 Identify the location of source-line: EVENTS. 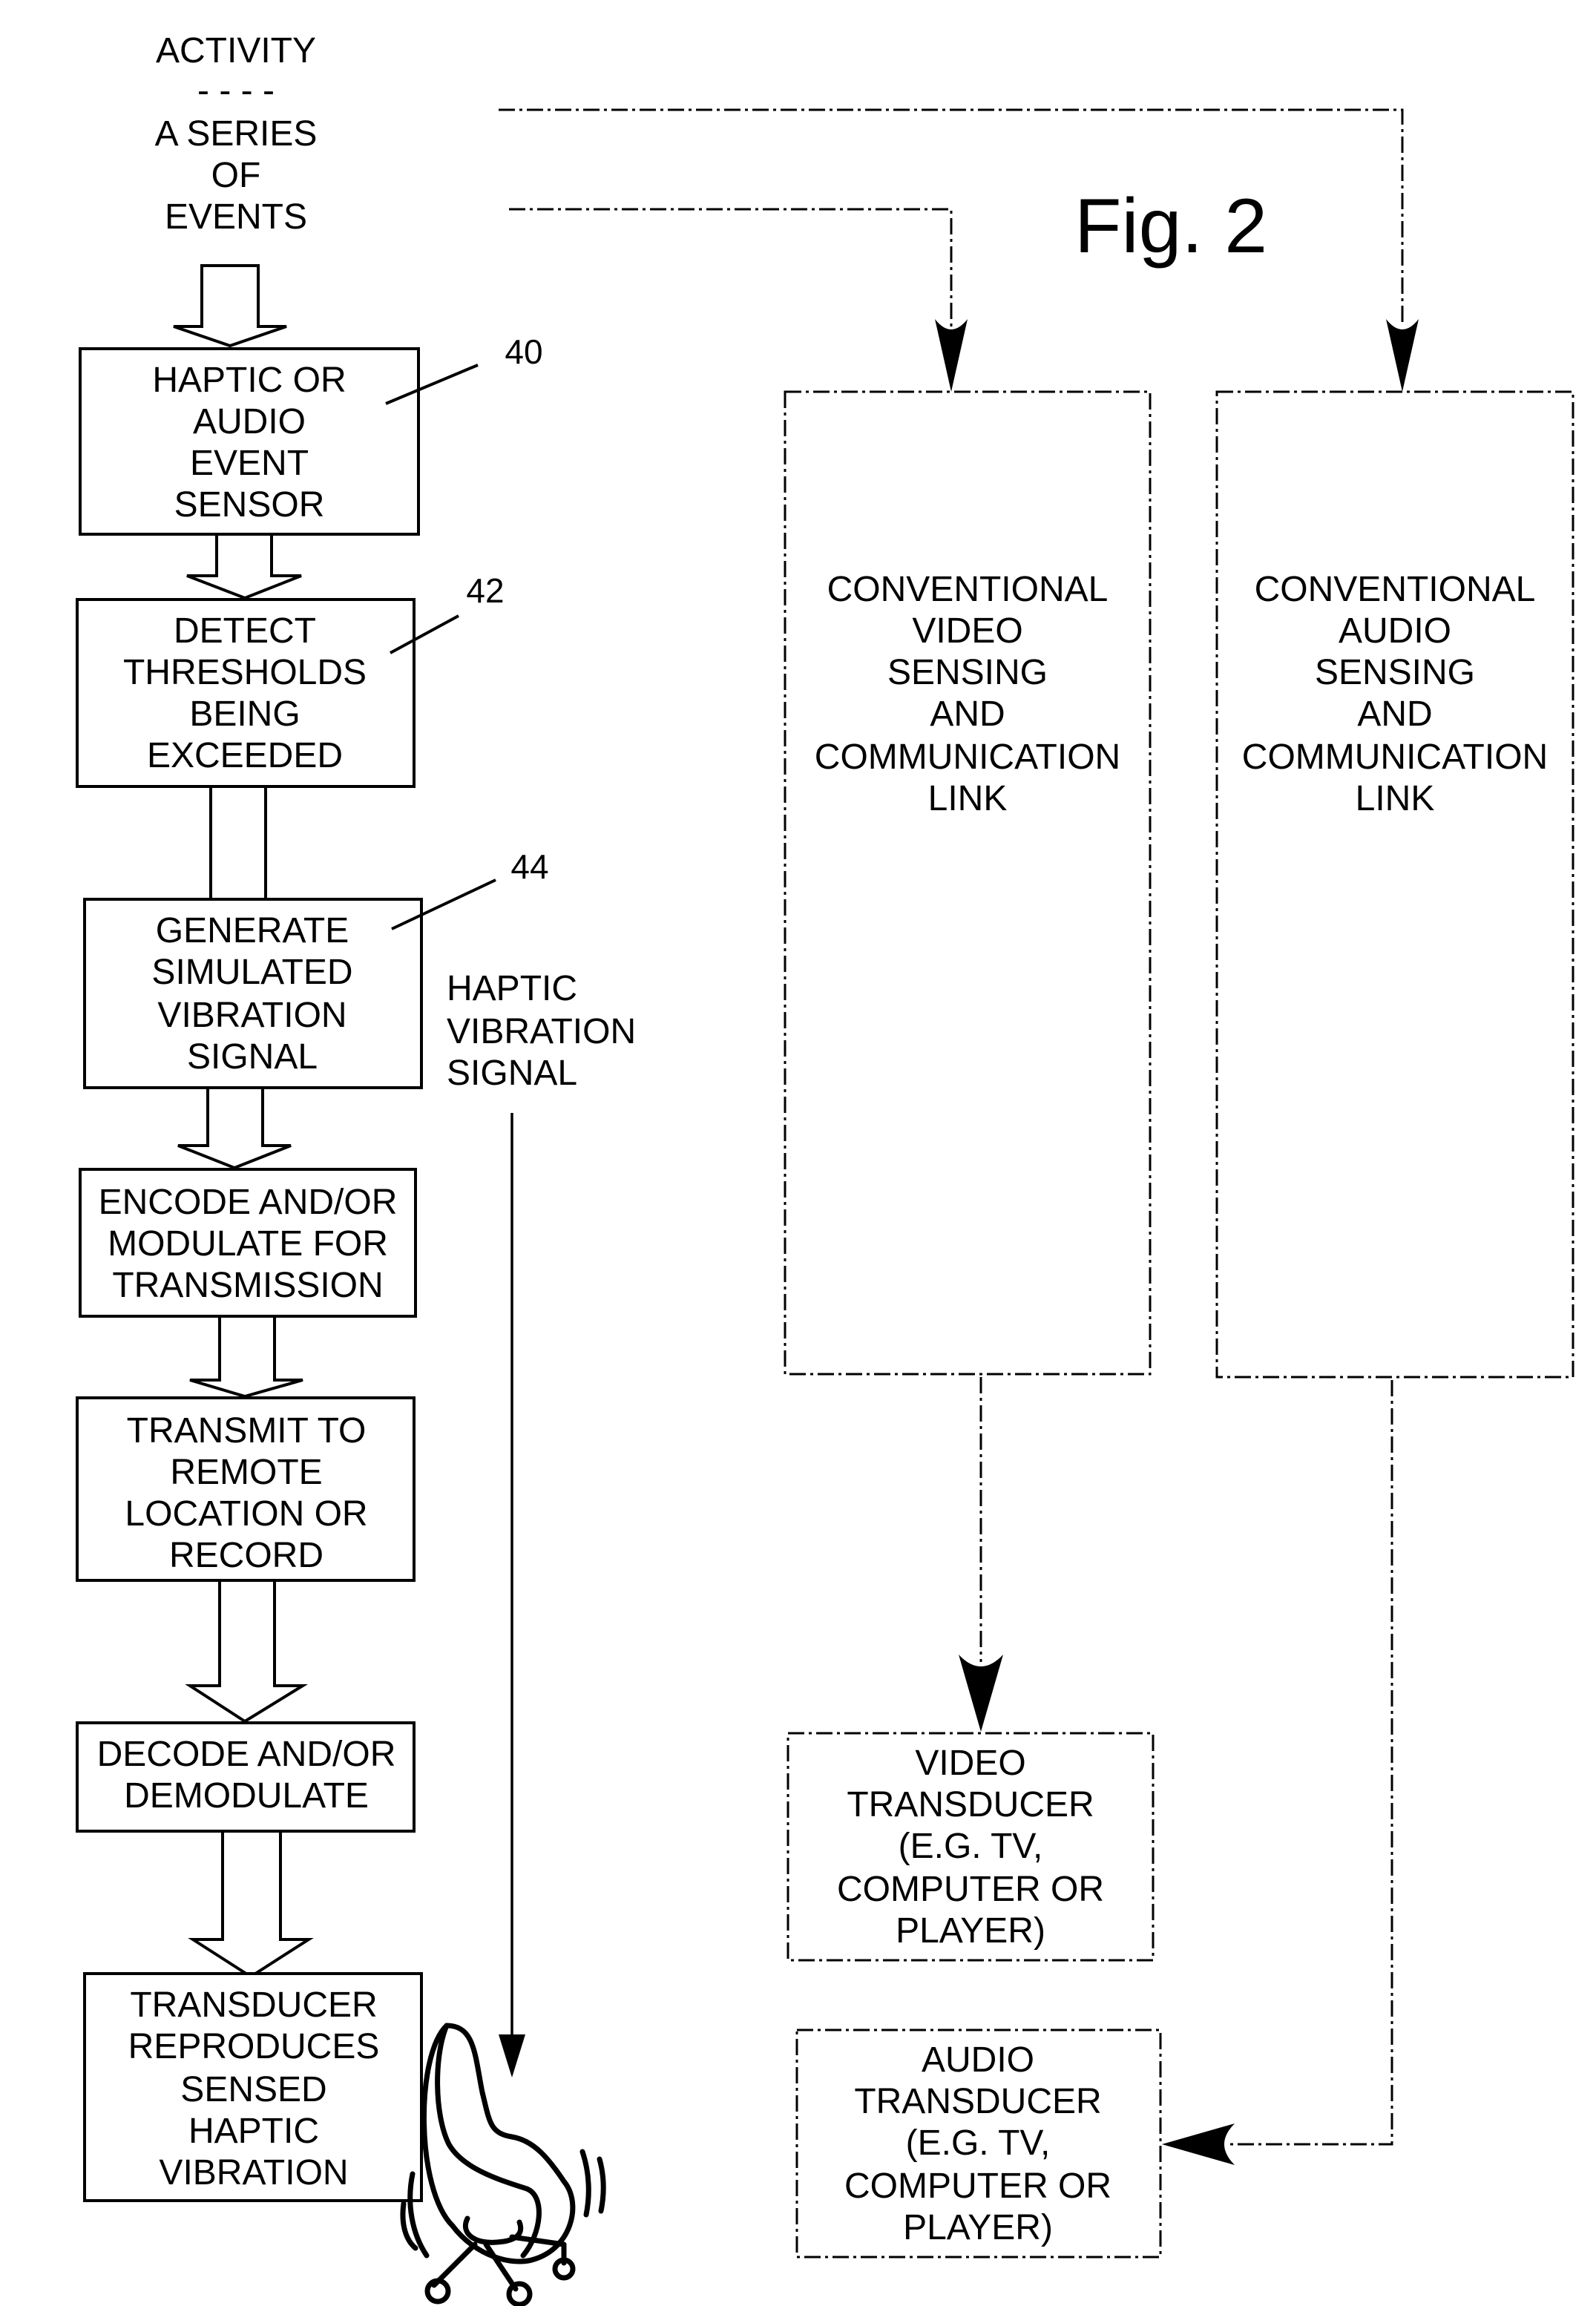
(236, 217).